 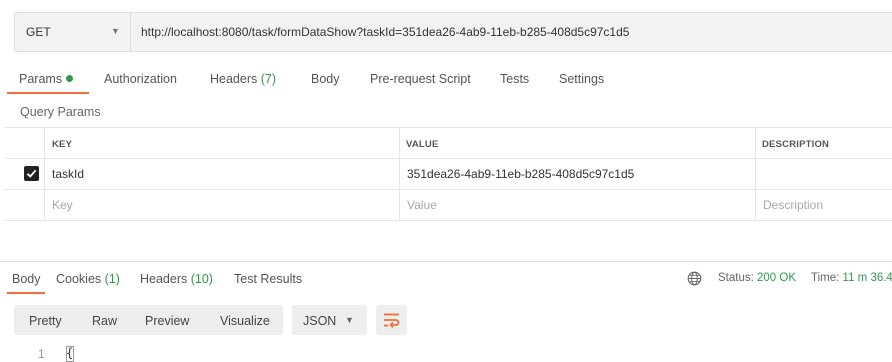 I want to click on tab-params: Params, so click(x=46, y=79).